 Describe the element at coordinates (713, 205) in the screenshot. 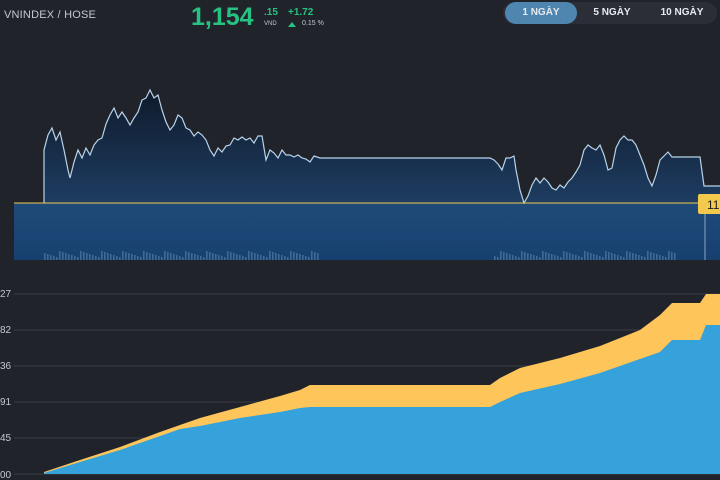

I see `reference-price-tag-label: 11` at that location.